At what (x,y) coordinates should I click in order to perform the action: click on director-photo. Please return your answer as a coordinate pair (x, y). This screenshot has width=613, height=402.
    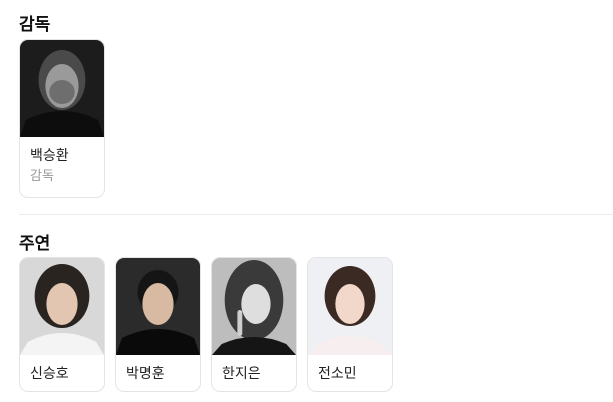
    Looking at the image, I should click on (62, 88).